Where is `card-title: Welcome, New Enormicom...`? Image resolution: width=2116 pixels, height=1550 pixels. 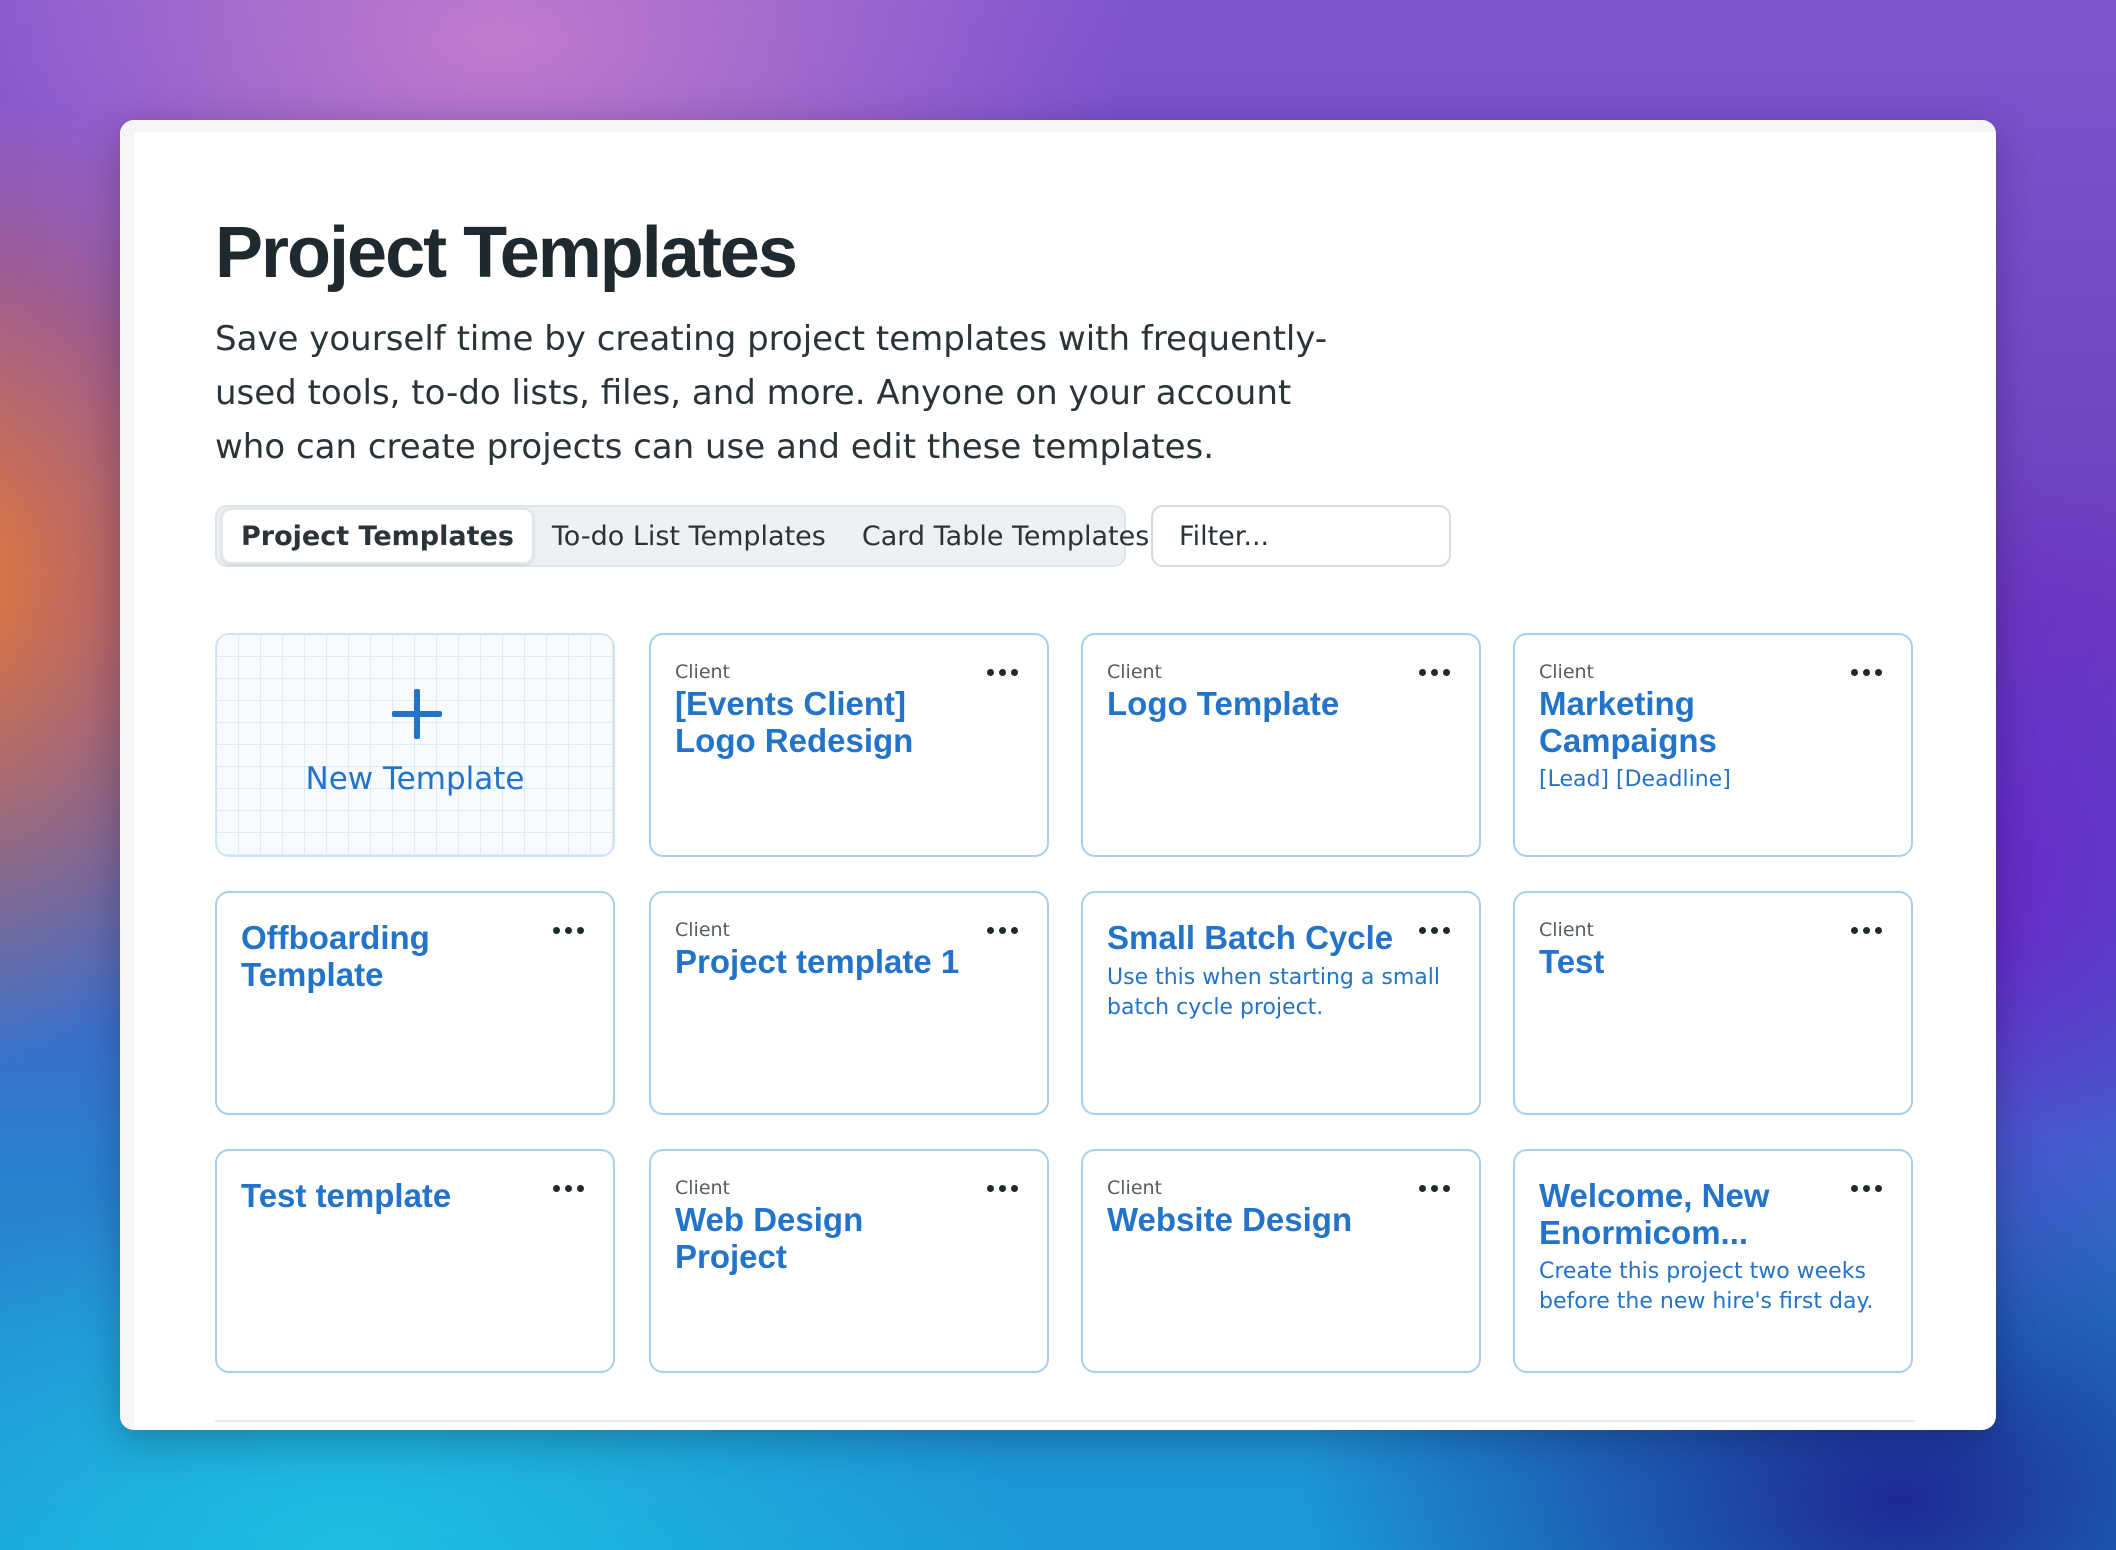
card-title: Welcome, New Enormicom... is located at coordinates (1689, 1214).